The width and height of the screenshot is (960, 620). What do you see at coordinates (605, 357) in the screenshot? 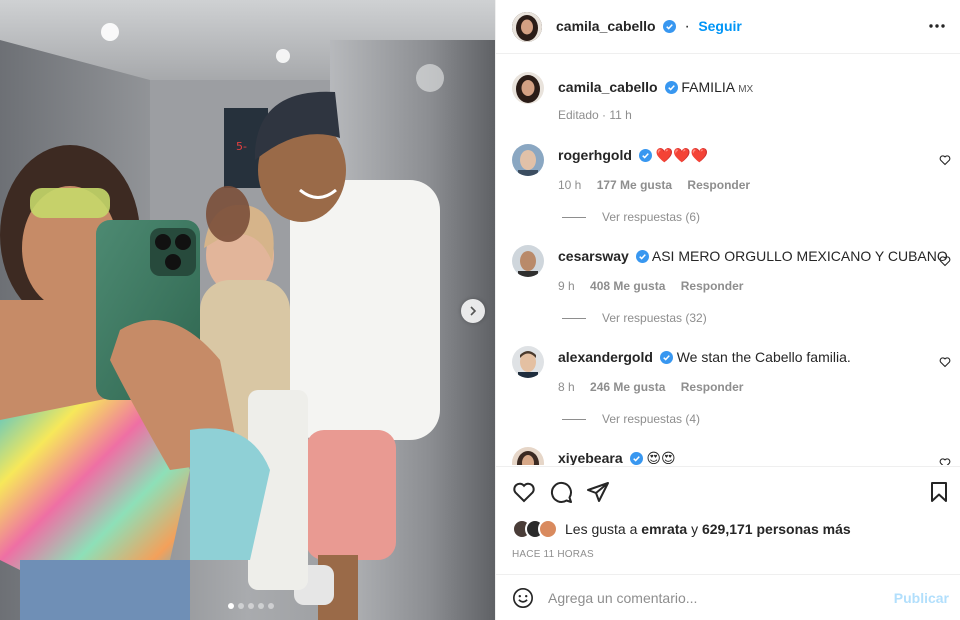
I see `comment-username: alexandergold` at bounding box center [605, 357].